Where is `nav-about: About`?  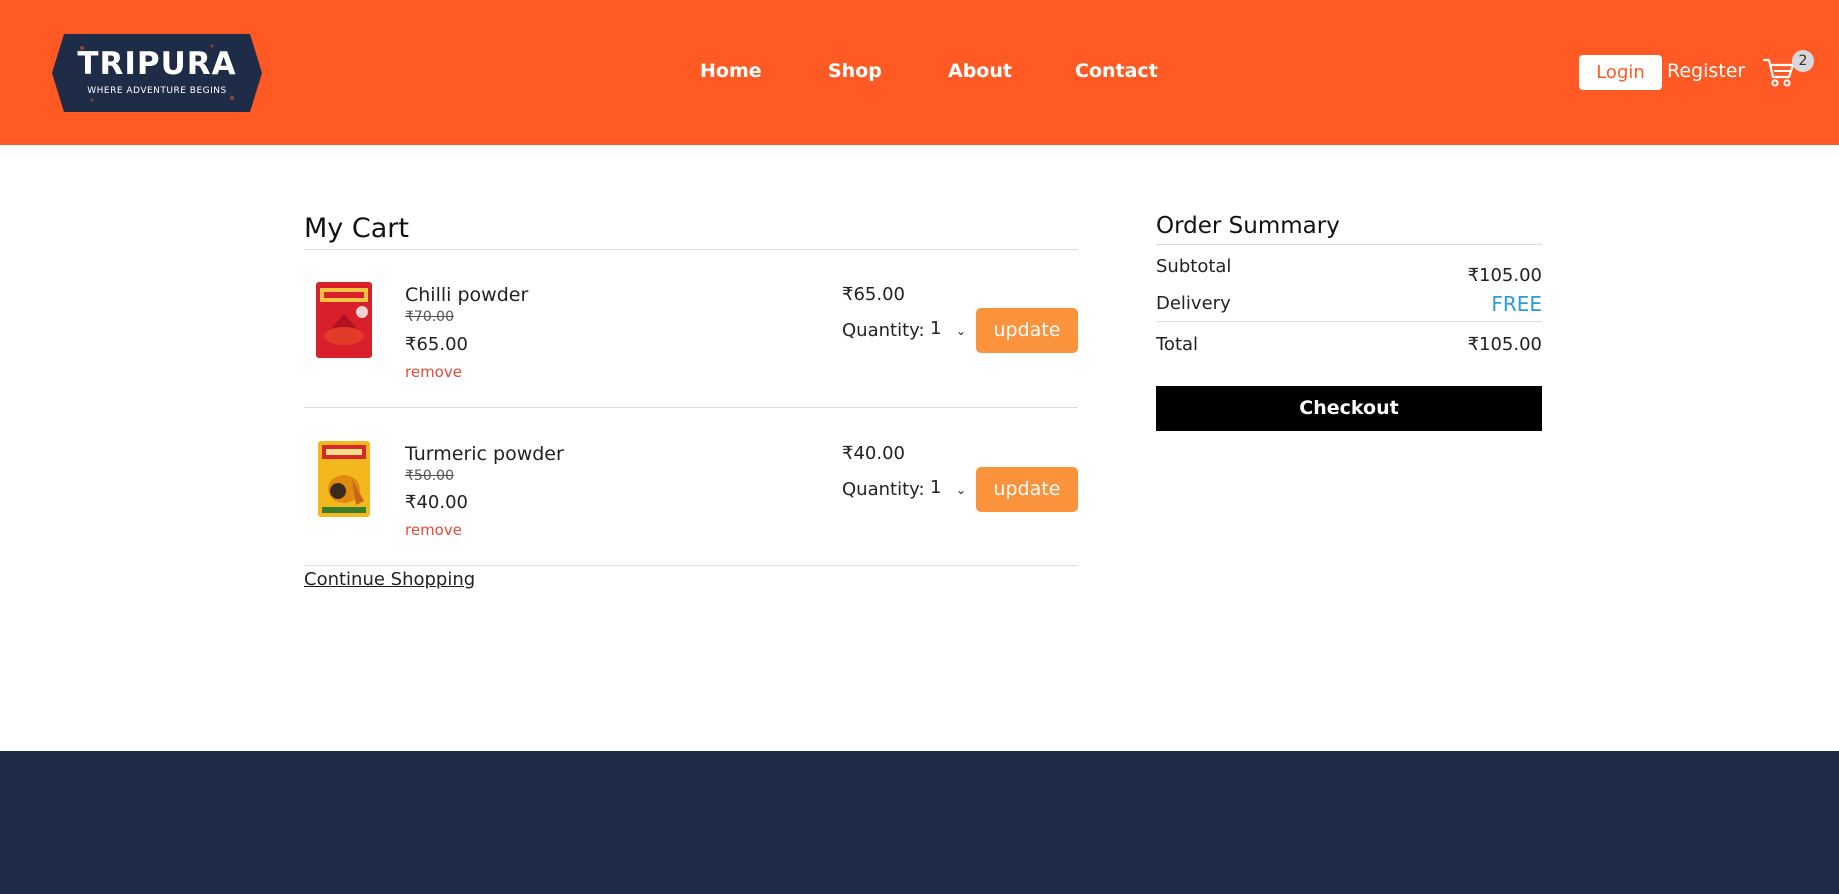
nav-about: About is located at coordinates (980, 71).